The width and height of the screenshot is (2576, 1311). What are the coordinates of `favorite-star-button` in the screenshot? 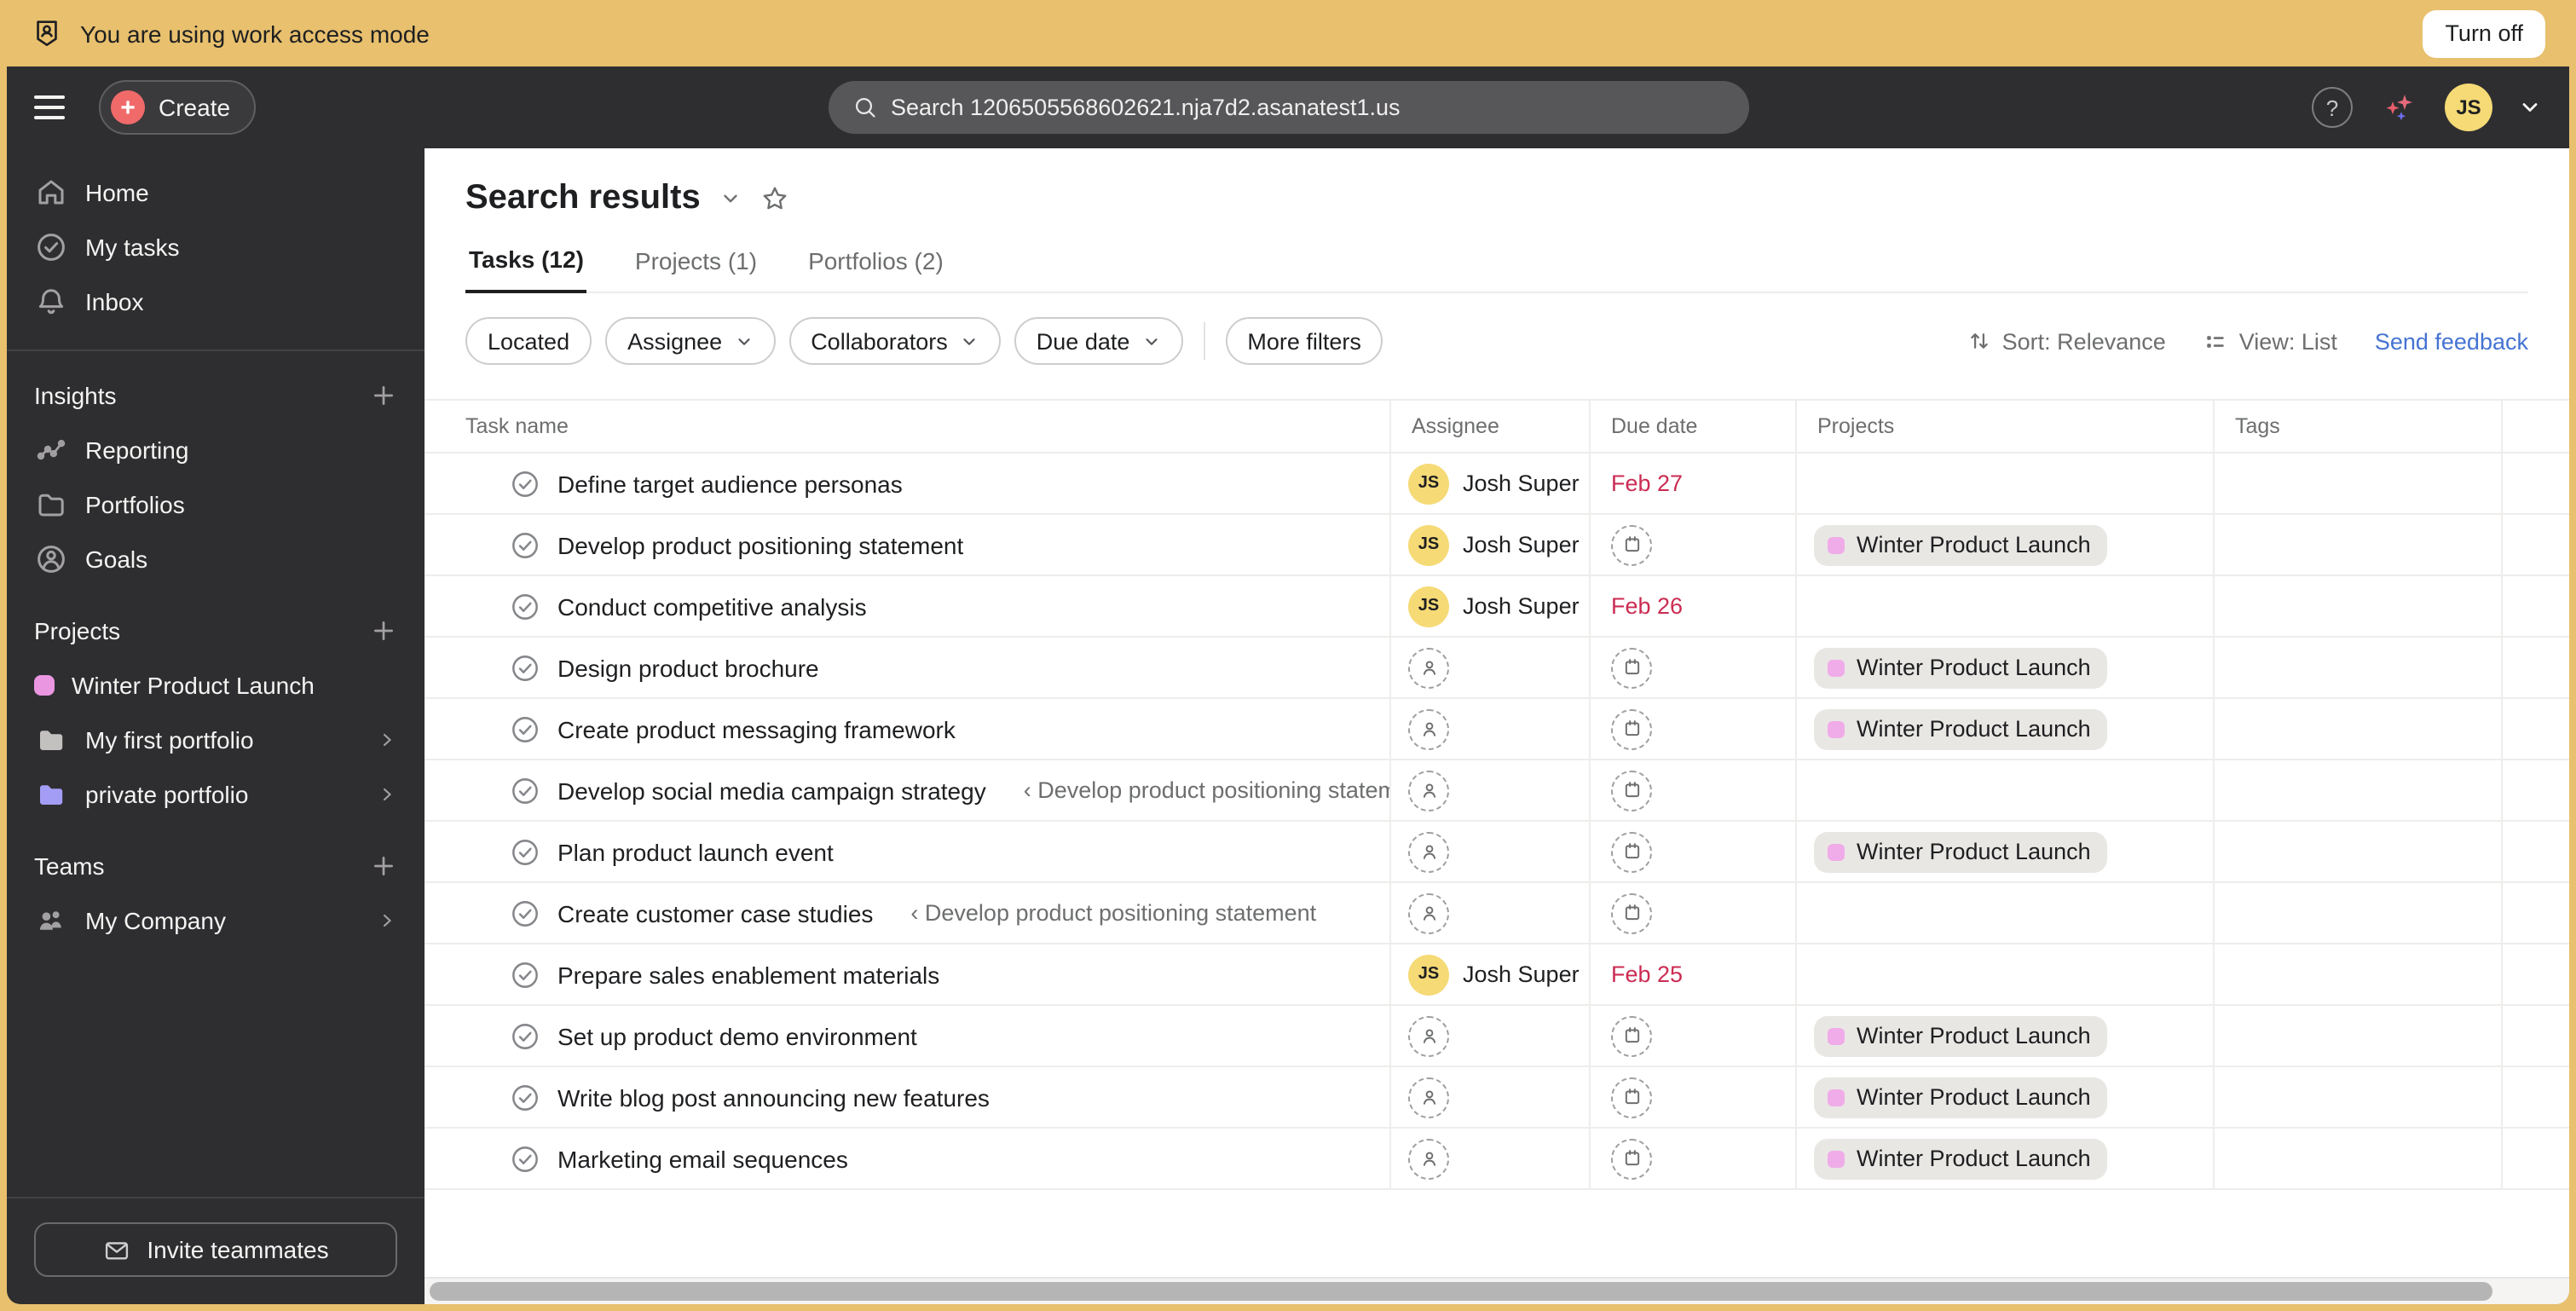 It's located at (774, 198).